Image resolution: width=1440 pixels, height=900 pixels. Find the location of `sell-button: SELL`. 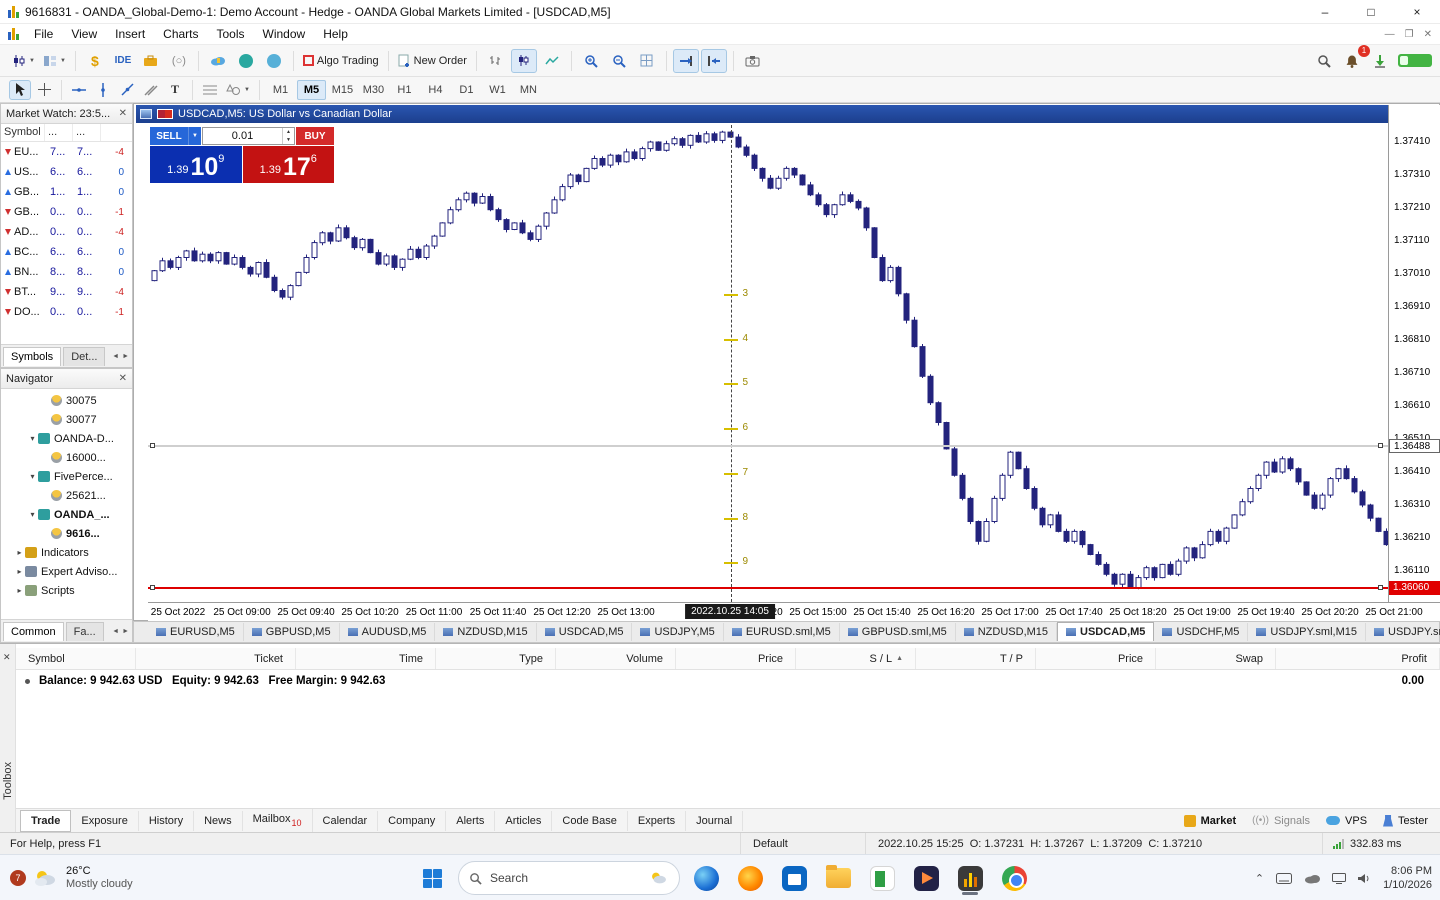

sell-button: SELL is located at coordinates (169, 136).